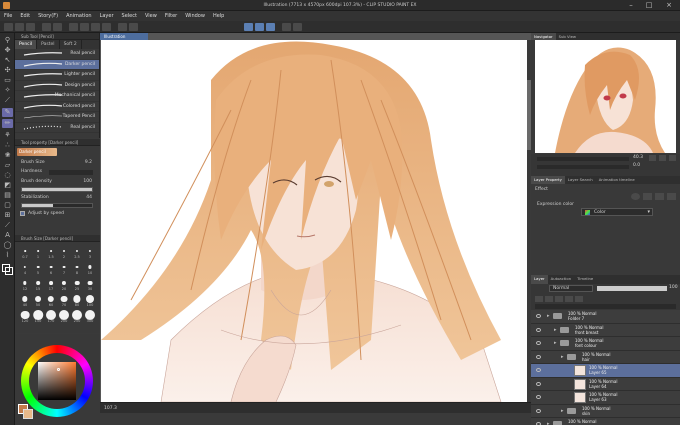 This screenshot has width=680, height=425. Describe the element at coordinates (7, 145) in the screenshot. I see `airbrush-icon: ∴` at that location.